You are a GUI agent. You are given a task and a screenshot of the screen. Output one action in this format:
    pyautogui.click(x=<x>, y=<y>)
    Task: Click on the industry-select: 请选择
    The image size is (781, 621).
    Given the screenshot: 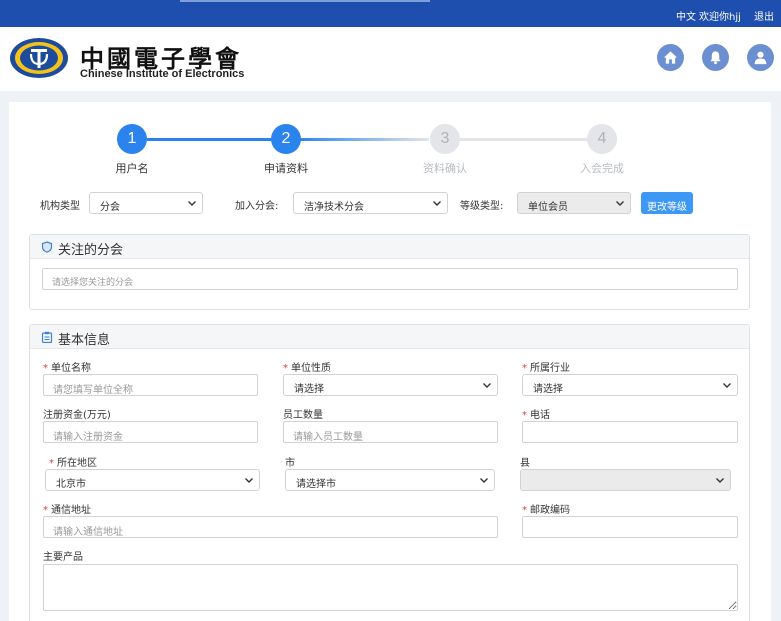 What is the action you would take?
    pyautogui.click(x=630, y=385)
    